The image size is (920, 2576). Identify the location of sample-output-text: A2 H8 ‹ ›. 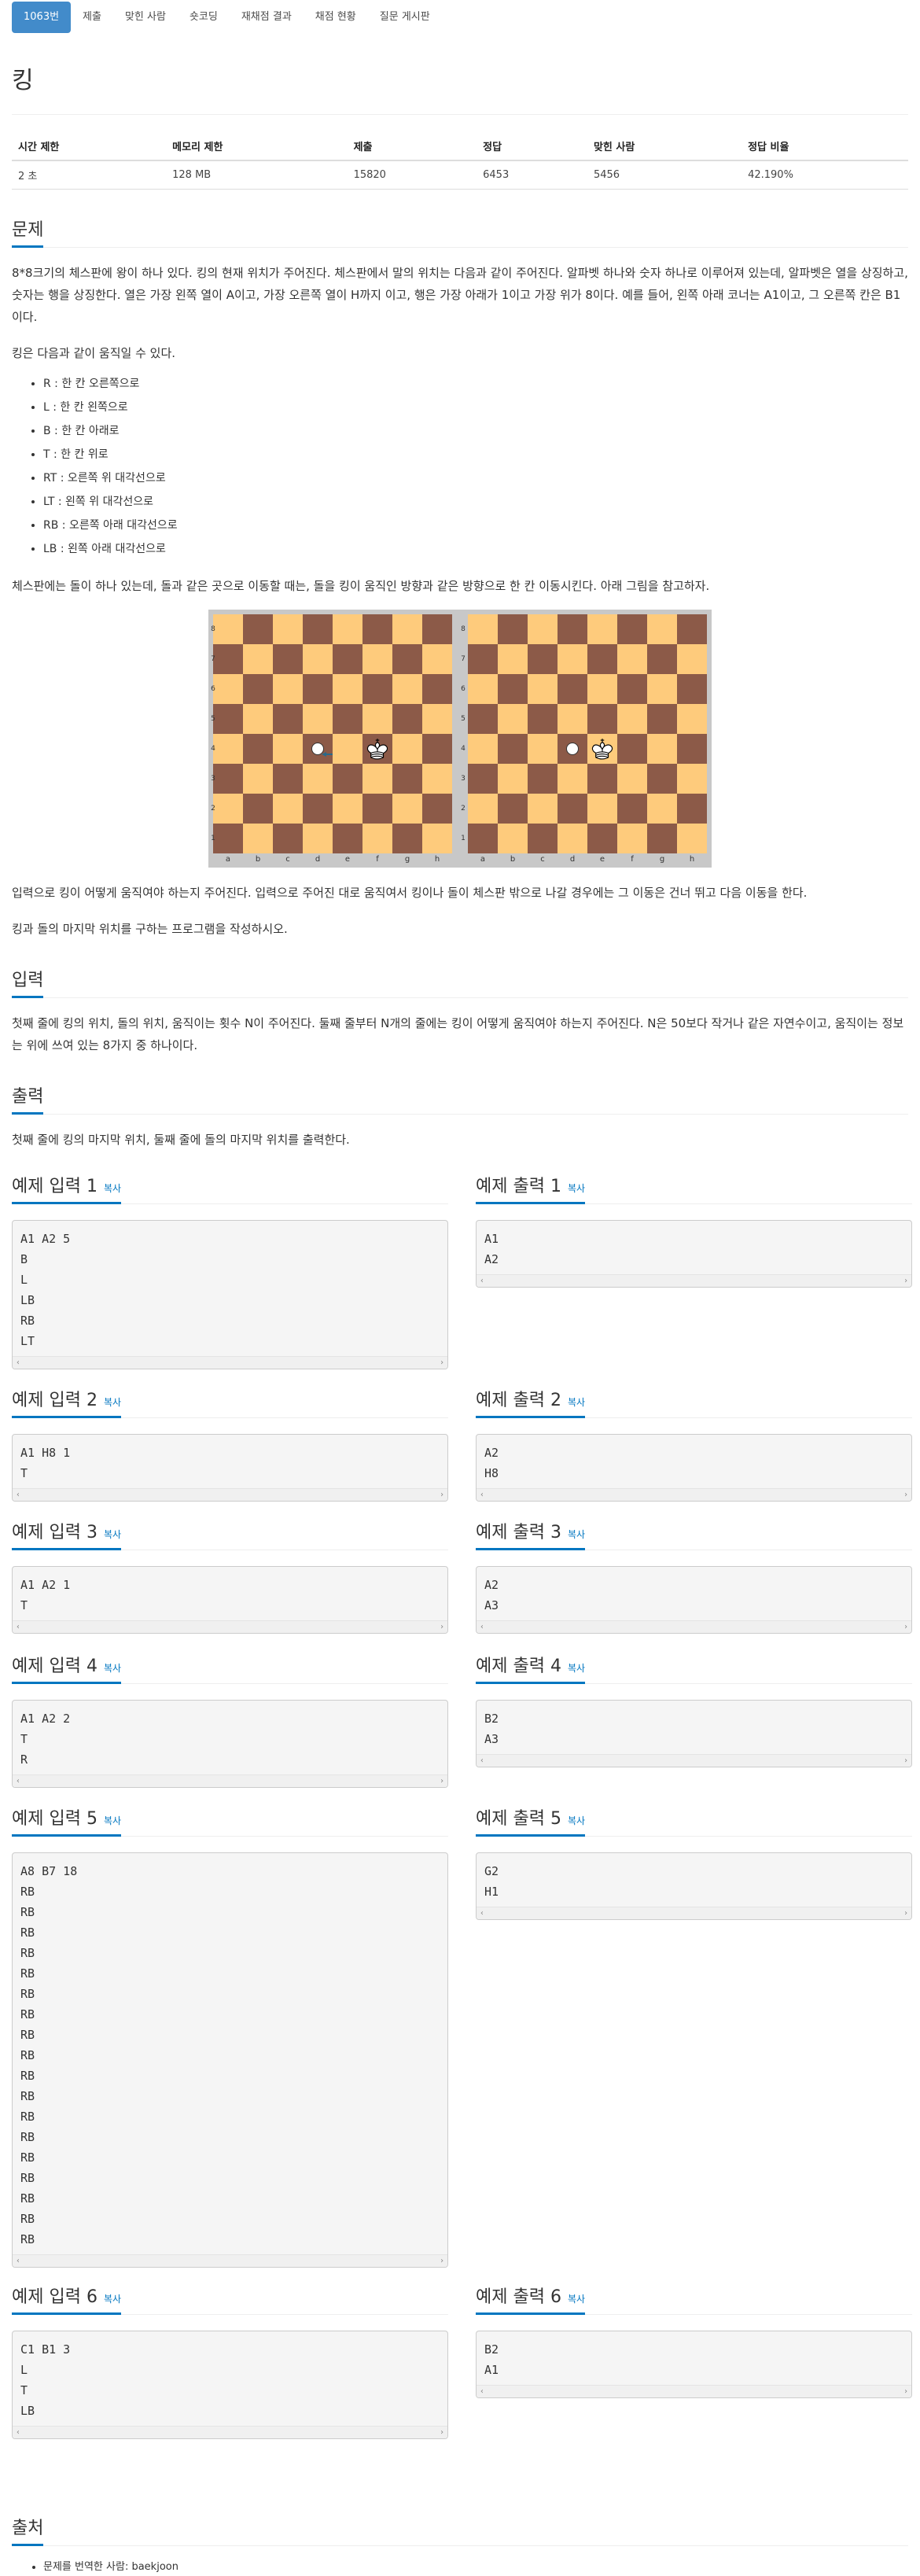
(694, 1467).